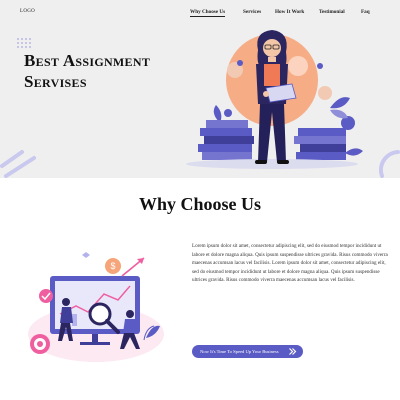 Image resolution: width=400 pixels, height=400 pixels. I want to click on nav-testimonial: Testimonial, so click(332, 12).